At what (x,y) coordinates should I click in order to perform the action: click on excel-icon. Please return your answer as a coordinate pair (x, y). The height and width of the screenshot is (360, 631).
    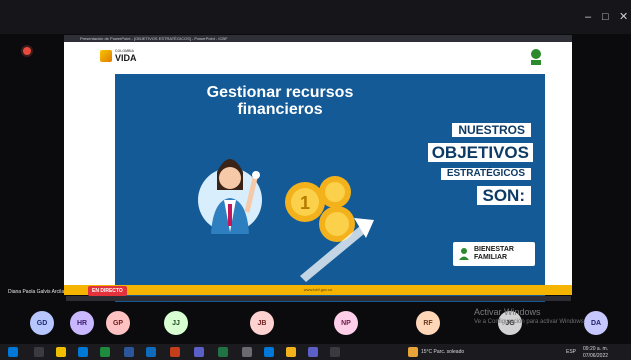
    Looking at the image, I should click on (105, 352).